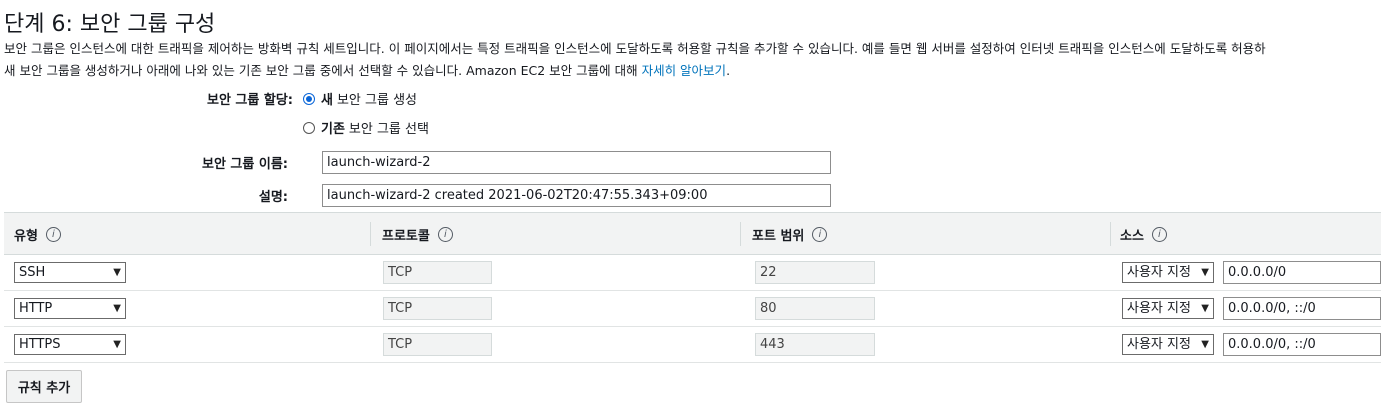 This screenshot has width=1381, height=414. What do you see at coordinates (26, 236) in the screenshot?
I see `column-header-label: 유형` at bounding box center [26, 236].